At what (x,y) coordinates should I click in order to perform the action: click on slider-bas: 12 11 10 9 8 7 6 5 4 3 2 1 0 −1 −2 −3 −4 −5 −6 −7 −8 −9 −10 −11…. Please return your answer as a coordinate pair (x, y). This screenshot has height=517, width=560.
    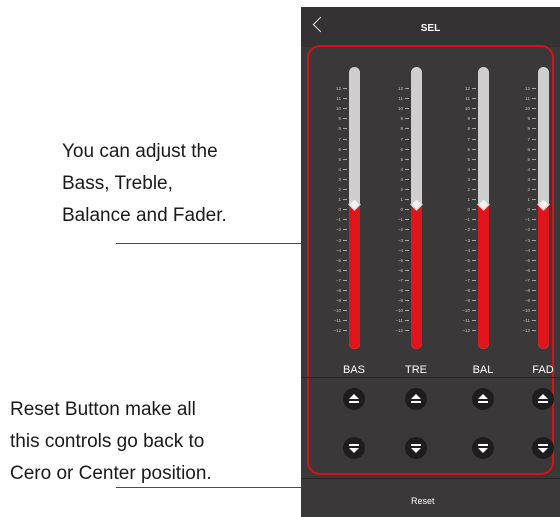
    Looking at the image, I should click on (345, 212).